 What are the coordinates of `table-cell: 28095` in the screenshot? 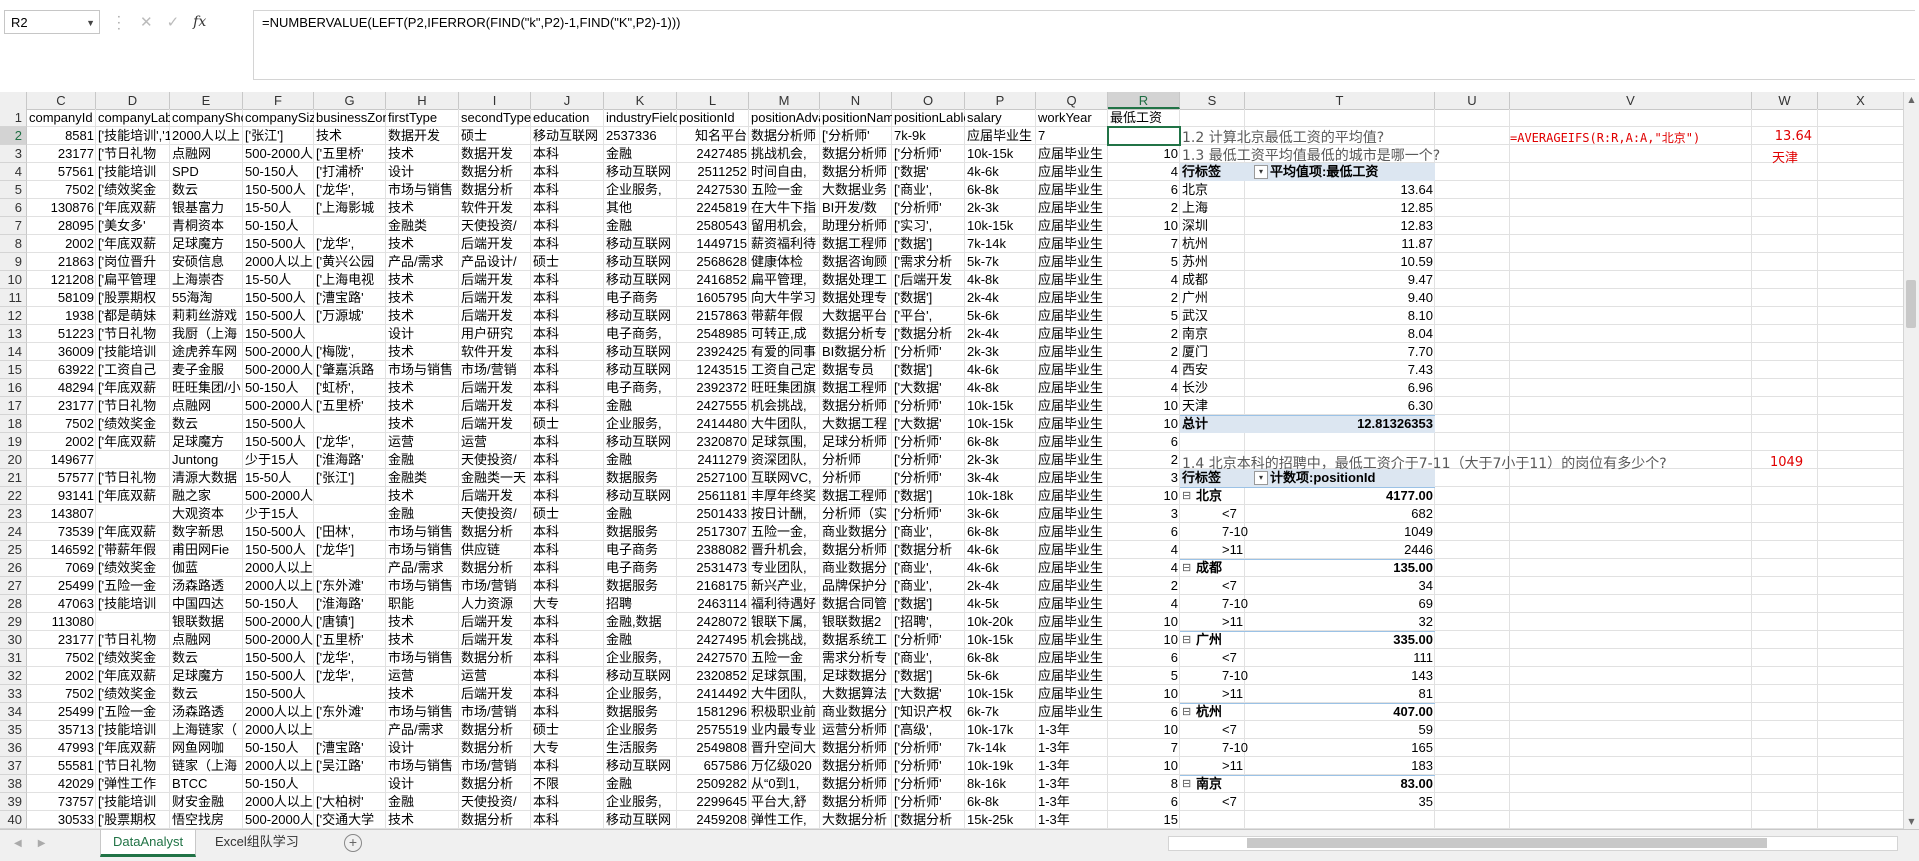 It's located at (61, 226).